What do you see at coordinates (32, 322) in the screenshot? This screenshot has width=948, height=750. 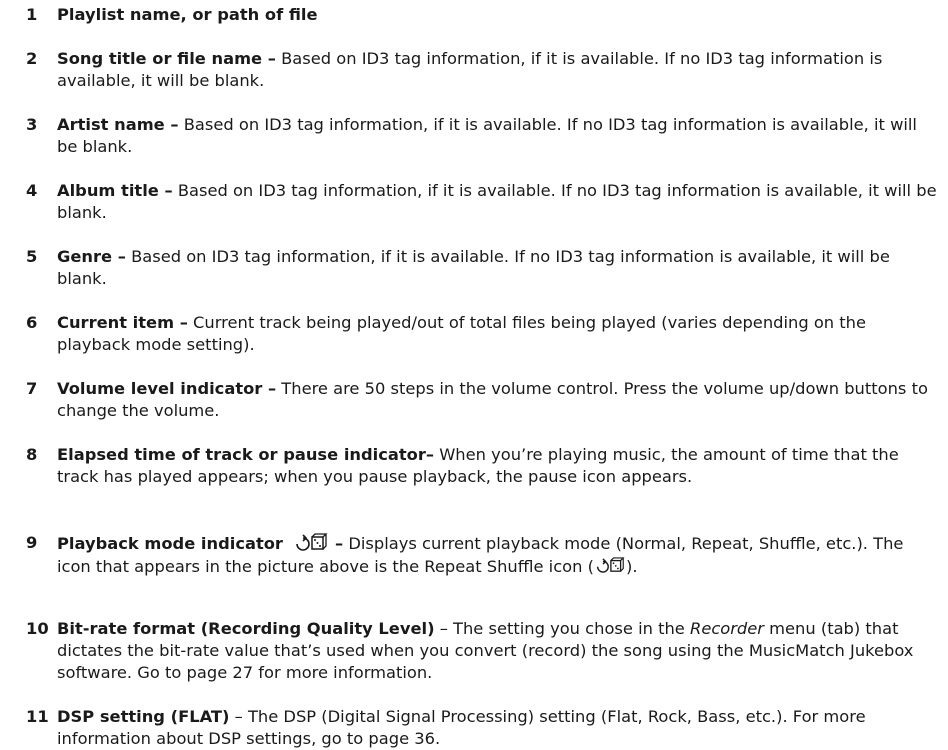 I see `item-number: 6` at bounding box center [32, 322].